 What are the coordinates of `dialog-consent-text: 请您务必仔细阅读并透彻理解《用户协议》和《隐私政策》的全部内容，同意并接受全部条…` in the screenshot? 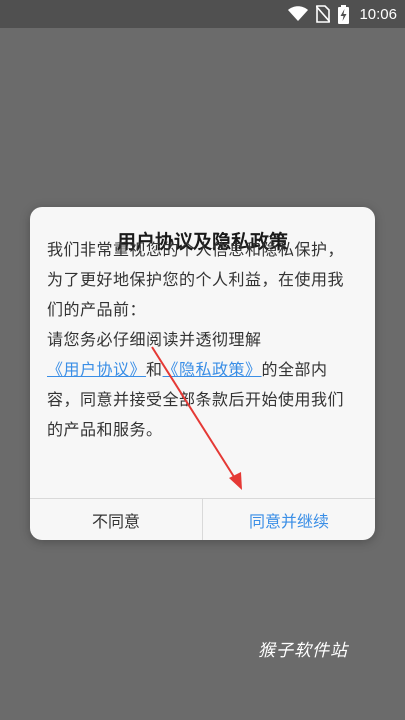 It's located at (203, 385).